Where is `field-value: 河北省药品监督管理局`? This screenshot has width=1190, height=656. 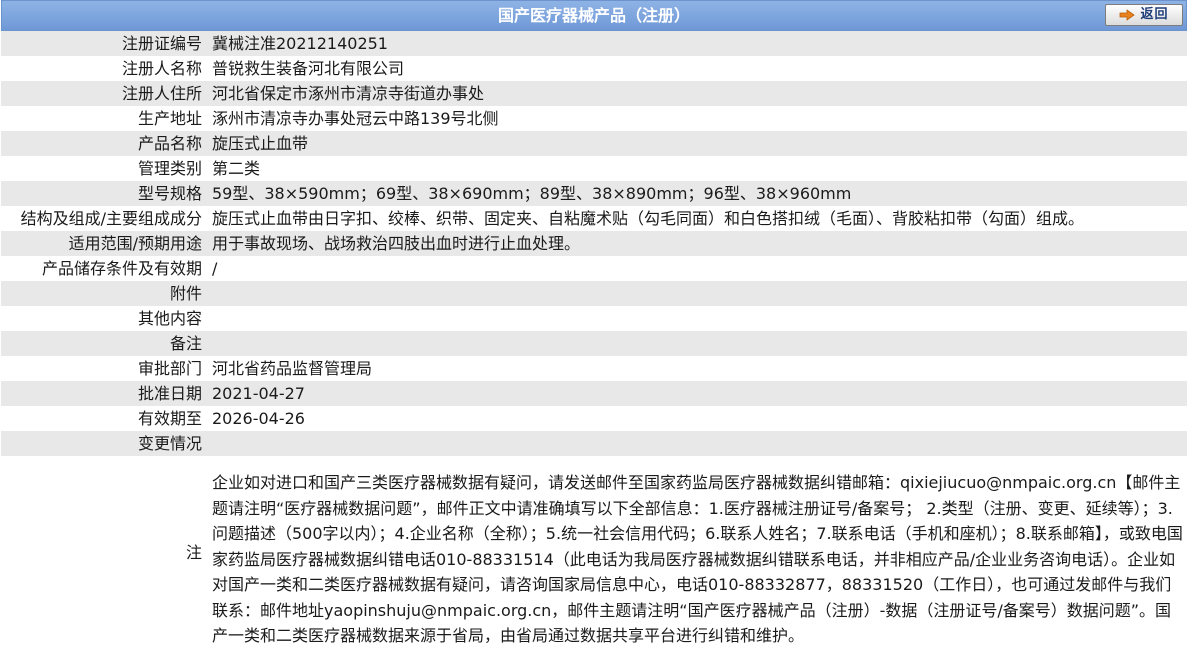 field-value: 河北省药品监督管理局 is located at coordinates (696, 368).